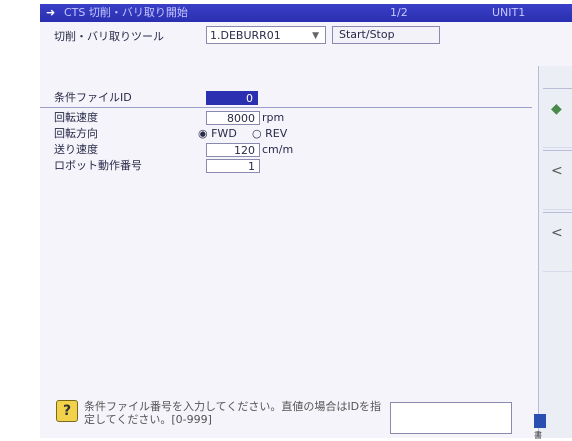  I want to click on divider, so click(286, 107).